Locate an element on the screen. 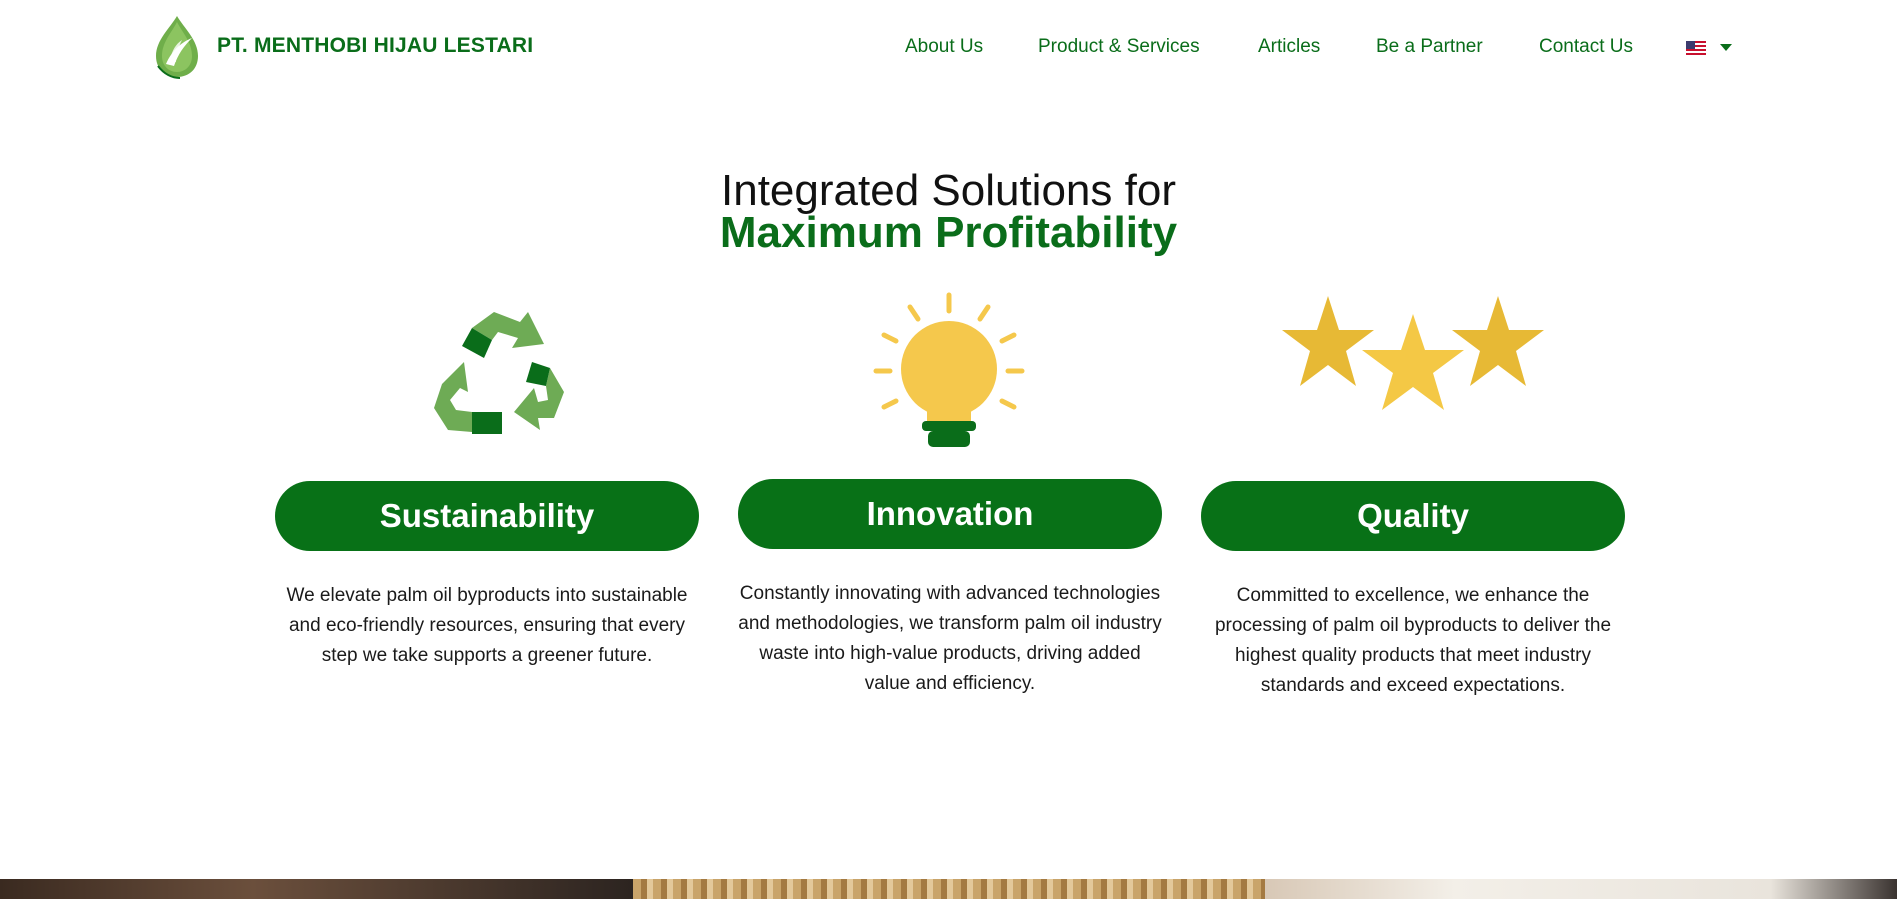 This screenshot has width=1897, height=899. sustainability-button: Sustainability is located at coordinates (487, 516).